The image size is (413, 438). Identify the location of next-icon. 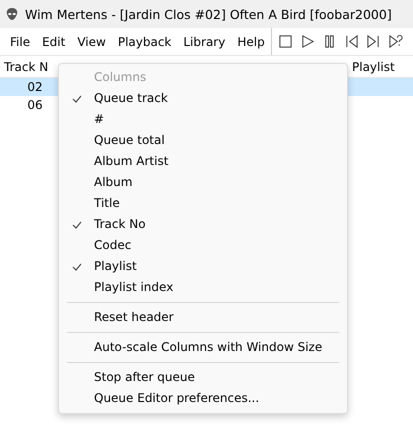
(373, 41).